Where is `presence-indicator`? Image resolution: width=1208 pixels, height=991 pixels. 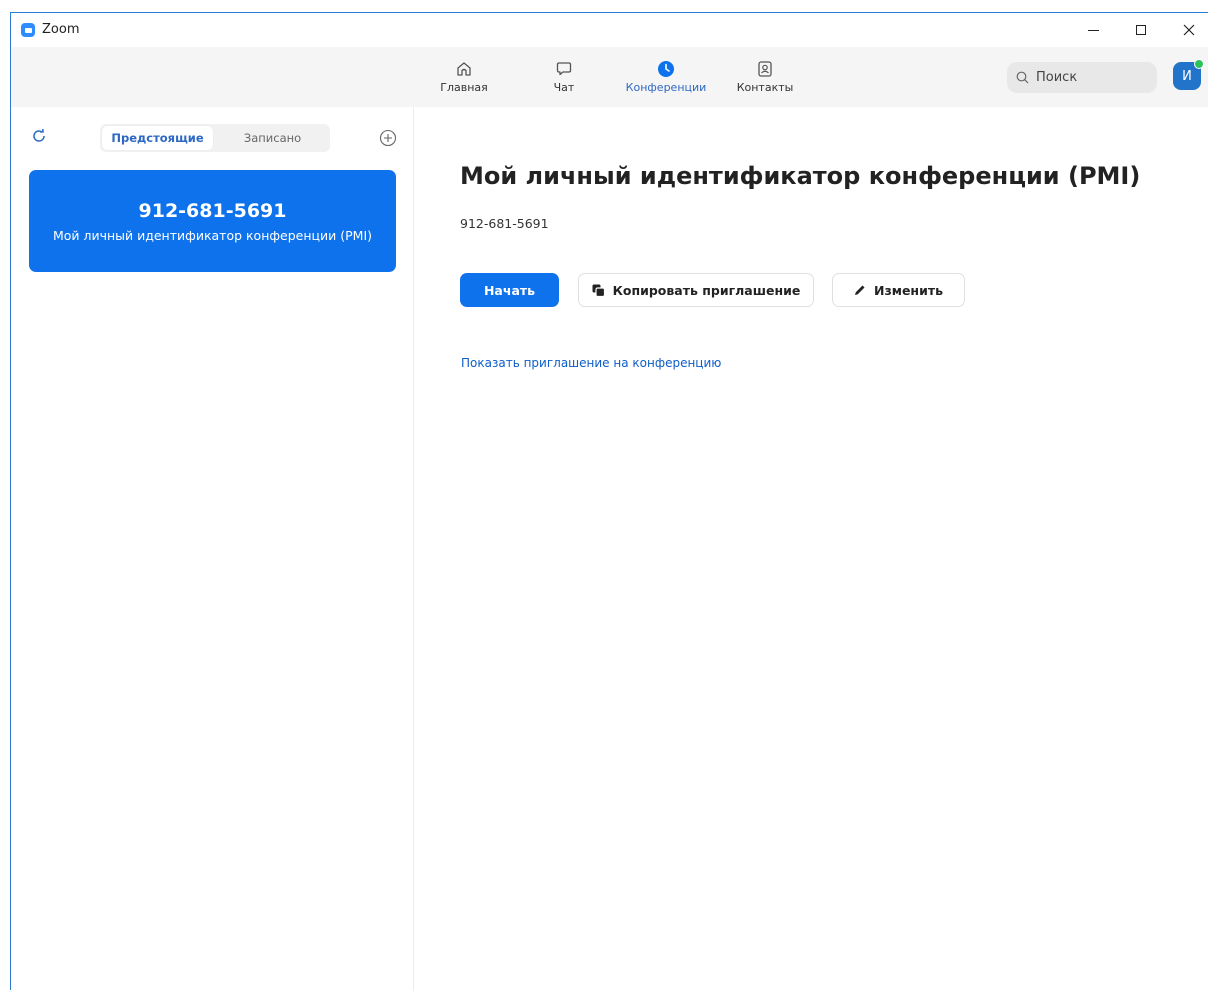 presence-indicator is located at coordinates (1199, 64).